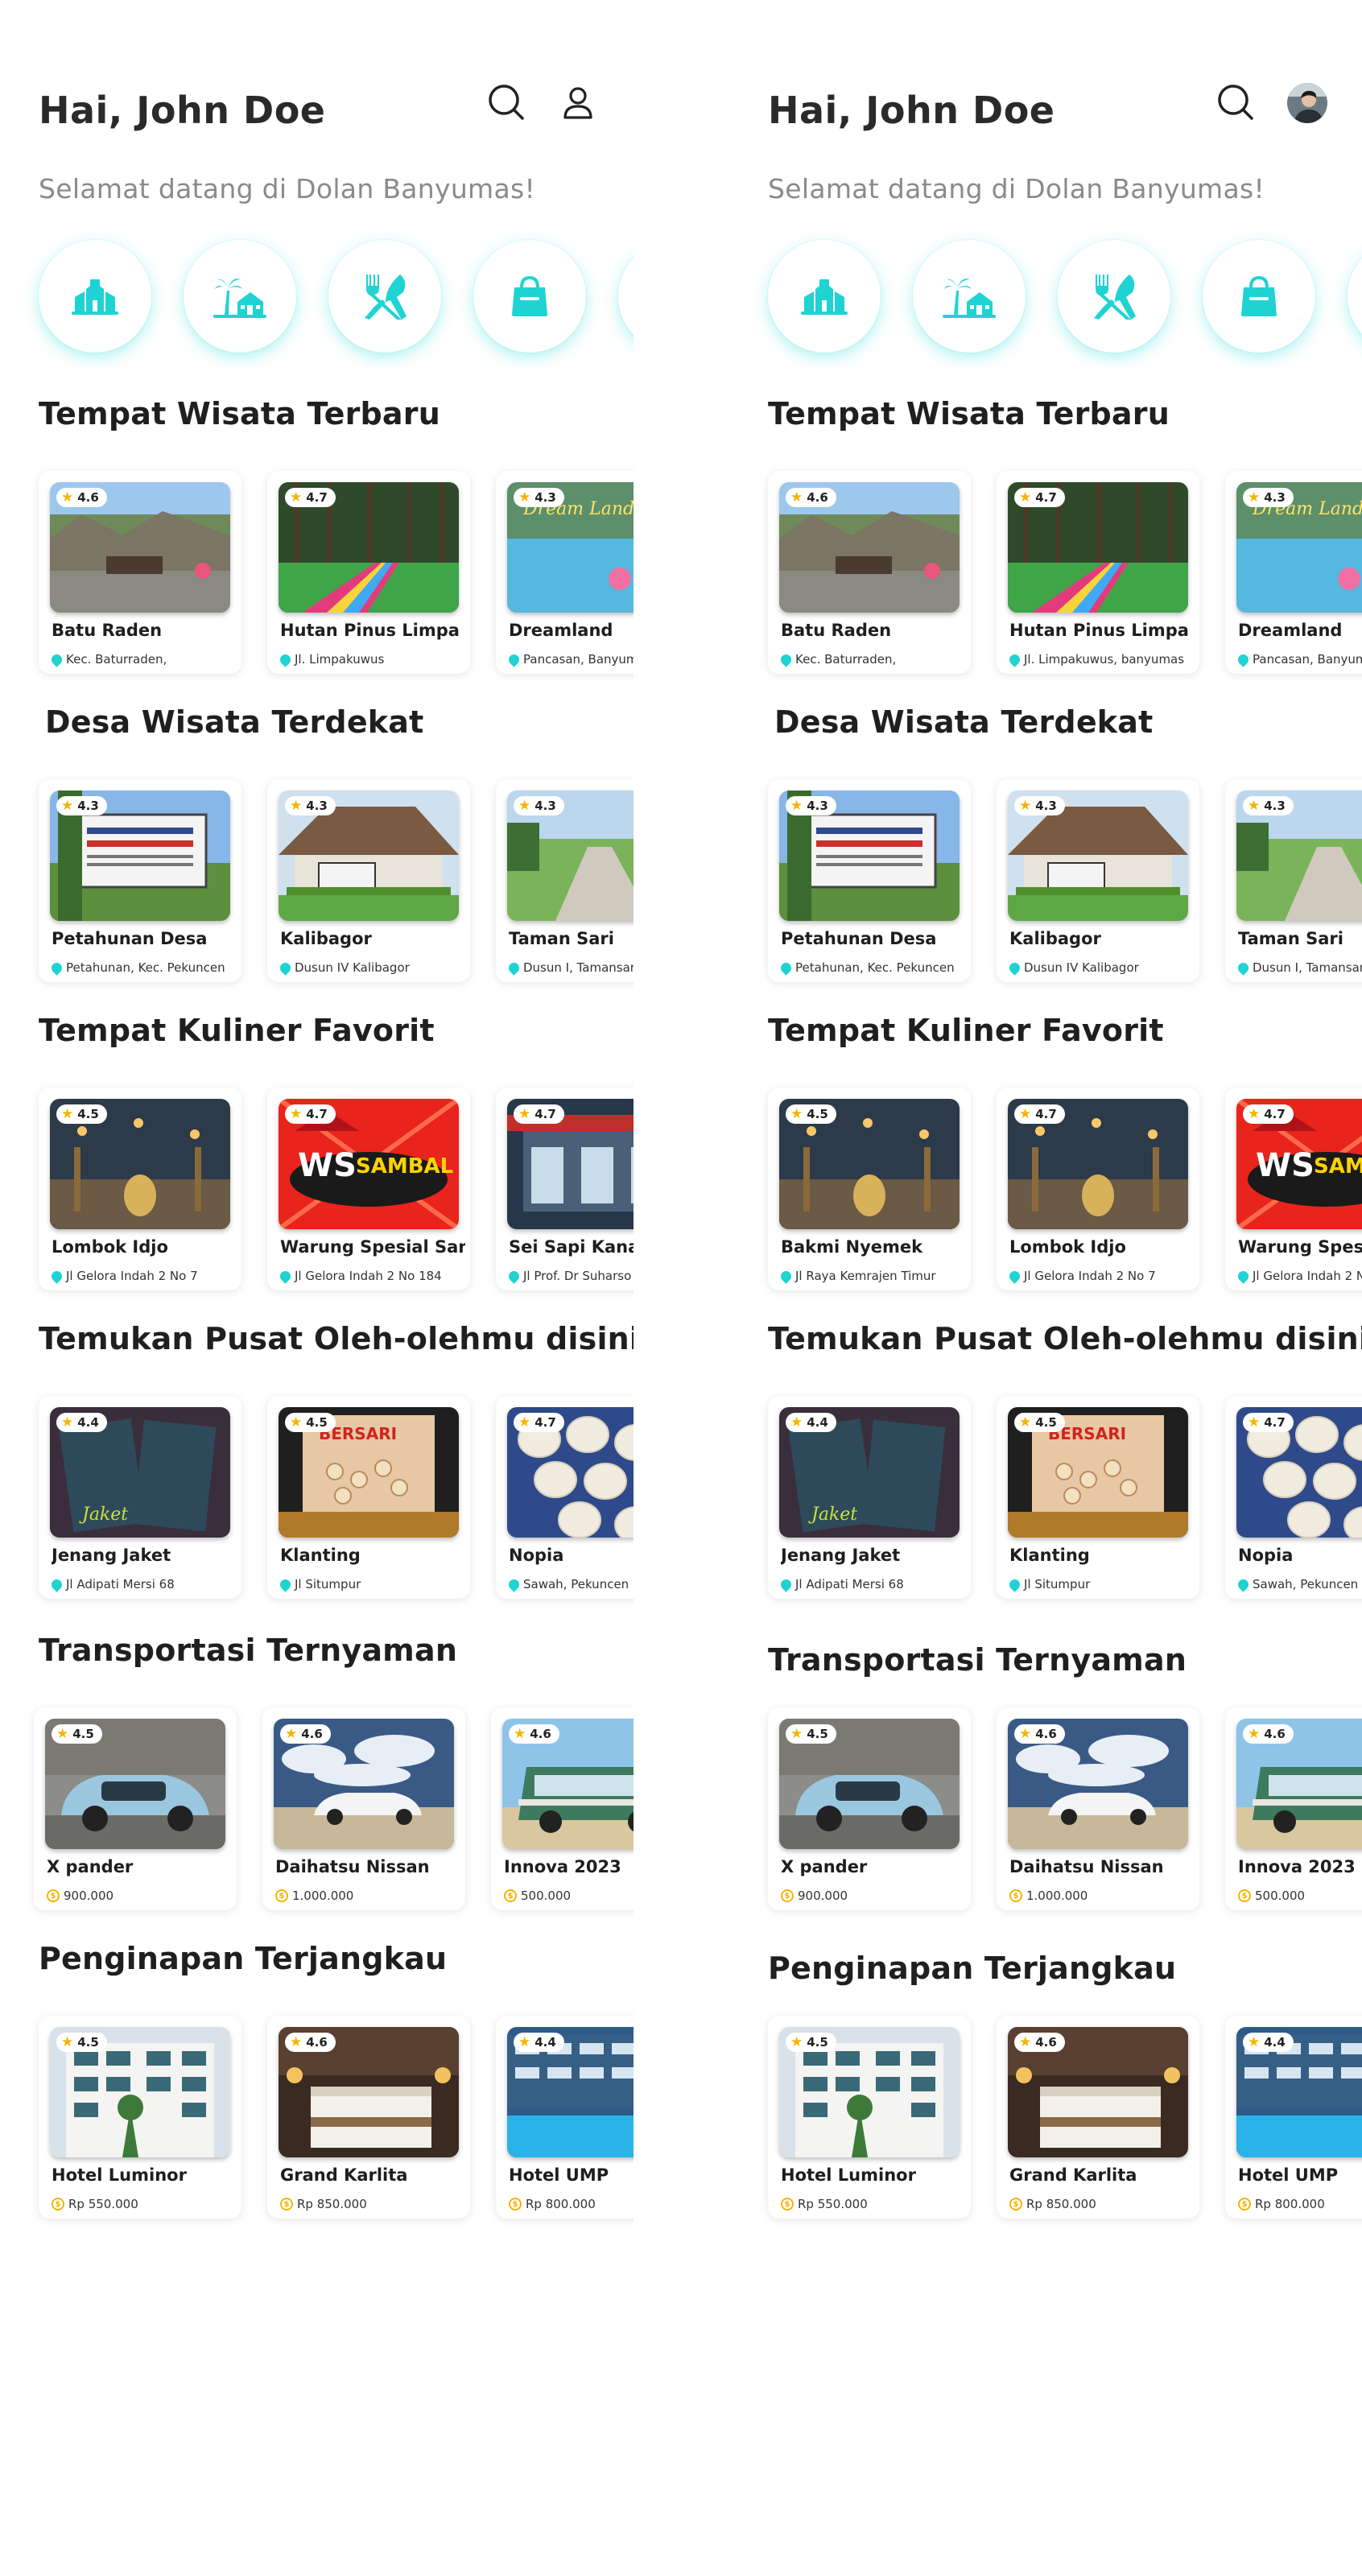  What do you see at coordinates (369, 572) in the screenshot?
I see `place-card: ★ 4.7 Hutan Pinus Limpa Jl. Limpakuwus` at bounding box center [369, 572].